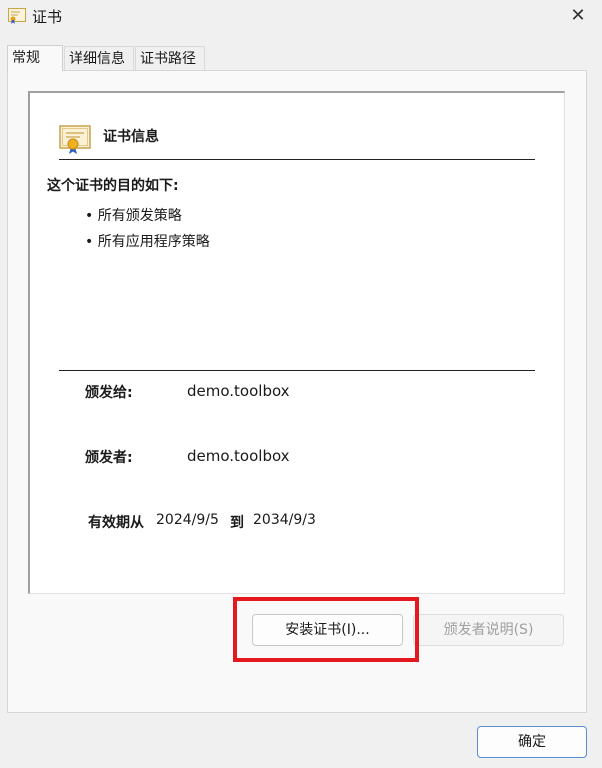 The width and height of the screenshot is (602, 768). I want to click on tab-general: 常规, so click(35, 58).